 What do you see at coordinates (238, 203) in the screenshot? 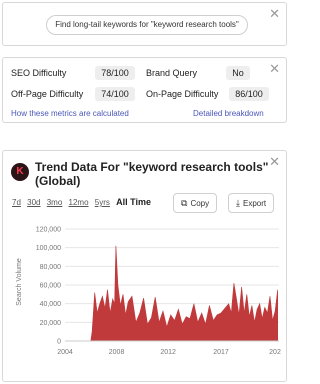
I see `download-icon: ⤓` at bounding box center [238, 203].